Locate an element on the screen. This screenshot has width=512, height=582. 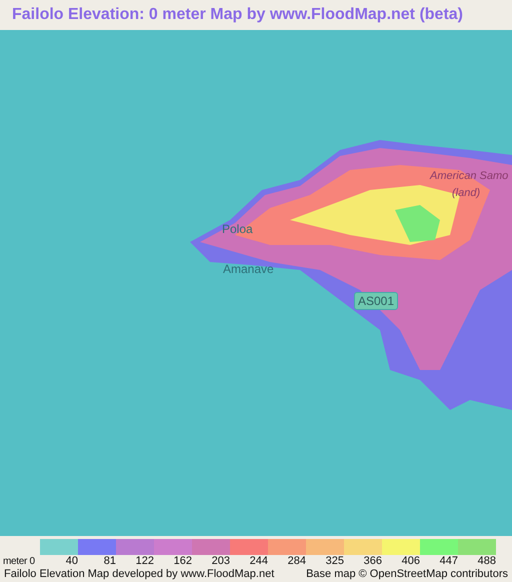
page-title: Failolo Elevation: 0 meter Map by www.FloodMap.net (beta) is located at coordinates (237, 15).